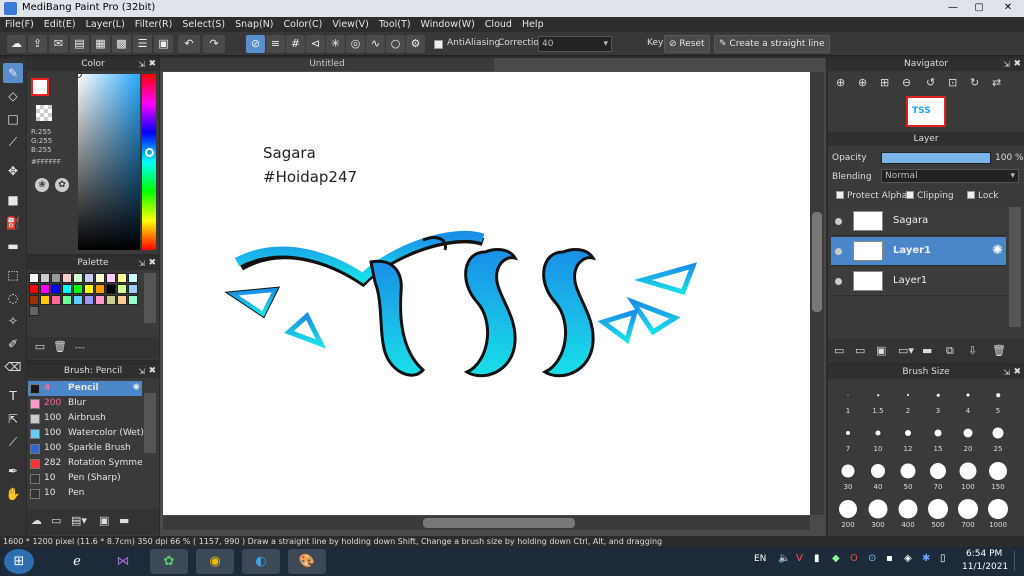  I want to click on rotate-right-icon: ↻, so click(974, 82).